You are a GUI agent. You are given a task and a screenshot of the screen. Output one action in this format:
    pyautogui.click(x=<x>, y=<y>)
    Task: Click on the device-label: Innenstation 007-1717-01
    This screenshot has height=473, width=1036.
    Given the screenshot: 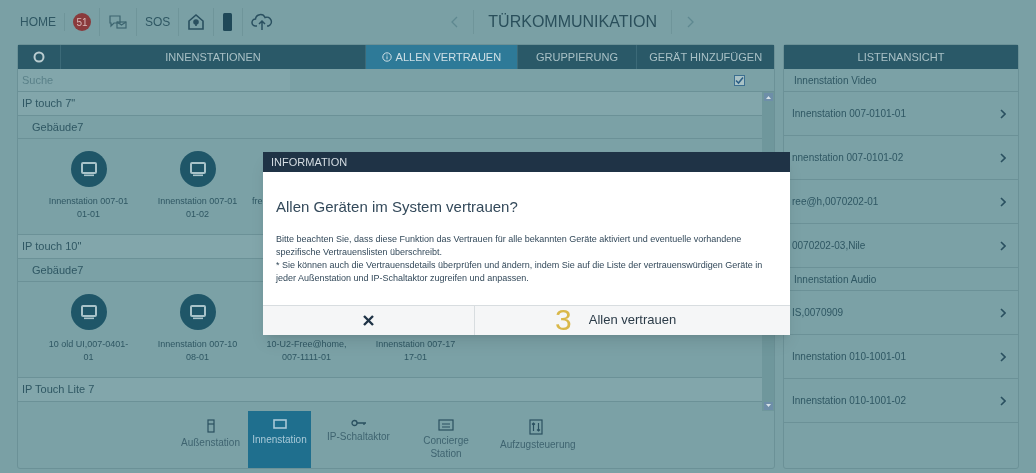 What is the action you would take?
    pyautogui.click(x=415, y=351)
    